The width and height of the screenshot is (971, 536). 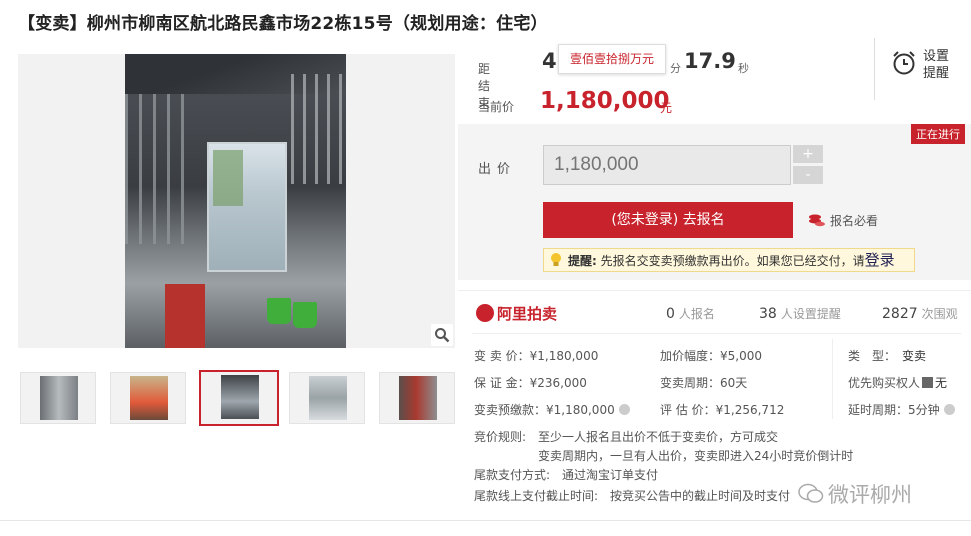 What do you see at coordinates (552, 409) in the screenshot?
I see `prepay: 变卖预缴款：¥1,180,000` at bounding box center [552, 409].